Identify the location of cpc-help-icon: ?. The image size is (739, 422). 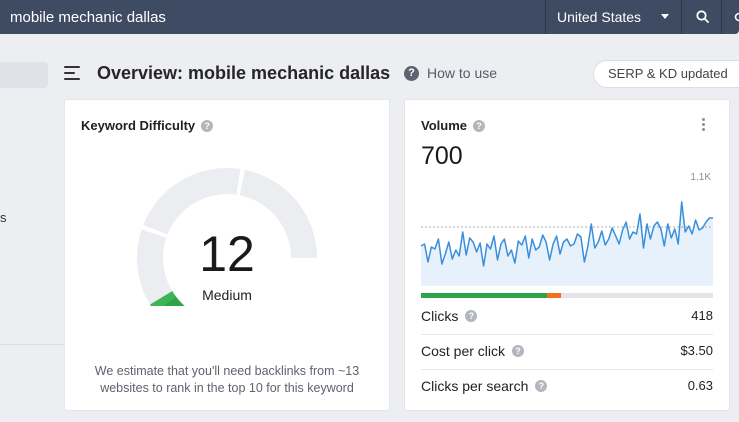
(518, 351).